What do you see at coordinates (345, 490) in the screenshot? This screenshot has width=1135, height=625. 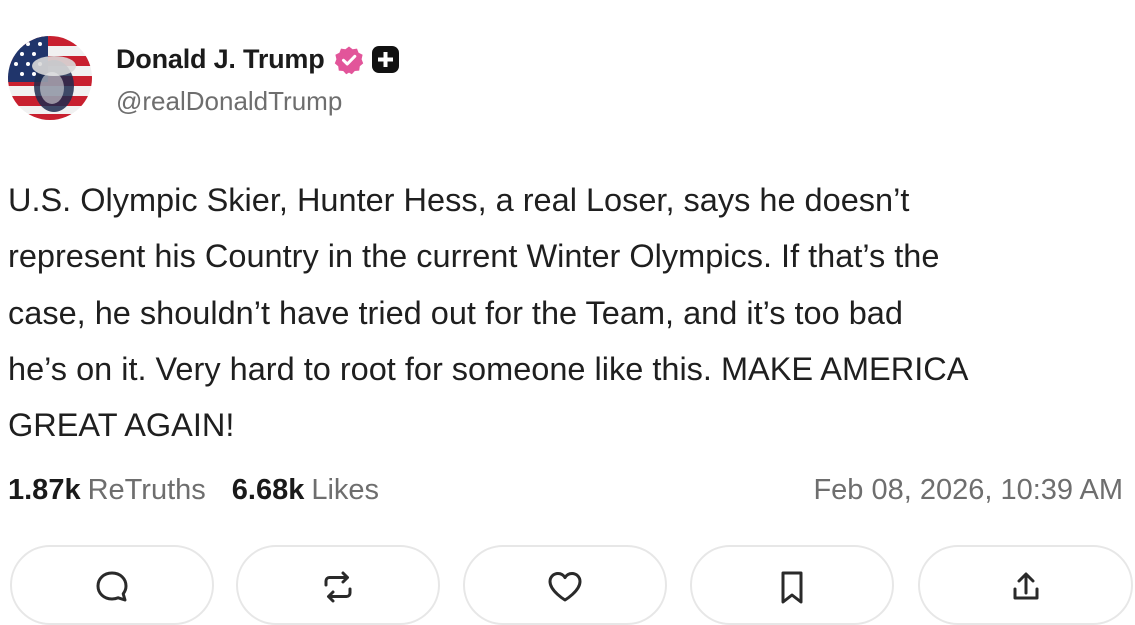 I see `likes-label: Likes` at bounding box center [345, 490].